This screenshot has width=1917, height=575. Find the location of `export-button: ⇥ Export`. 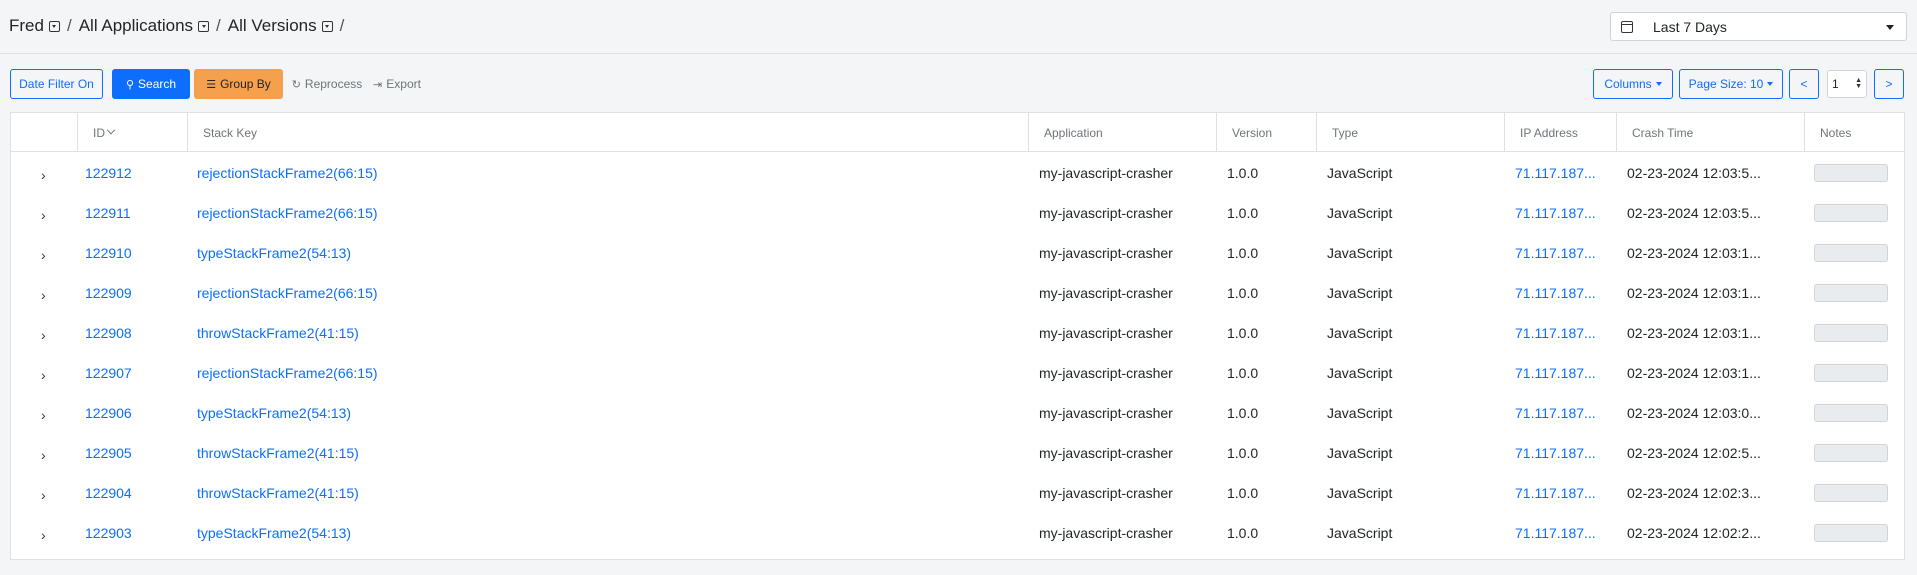

export-button: ⇥ Export is located at coordinates (397, 84).